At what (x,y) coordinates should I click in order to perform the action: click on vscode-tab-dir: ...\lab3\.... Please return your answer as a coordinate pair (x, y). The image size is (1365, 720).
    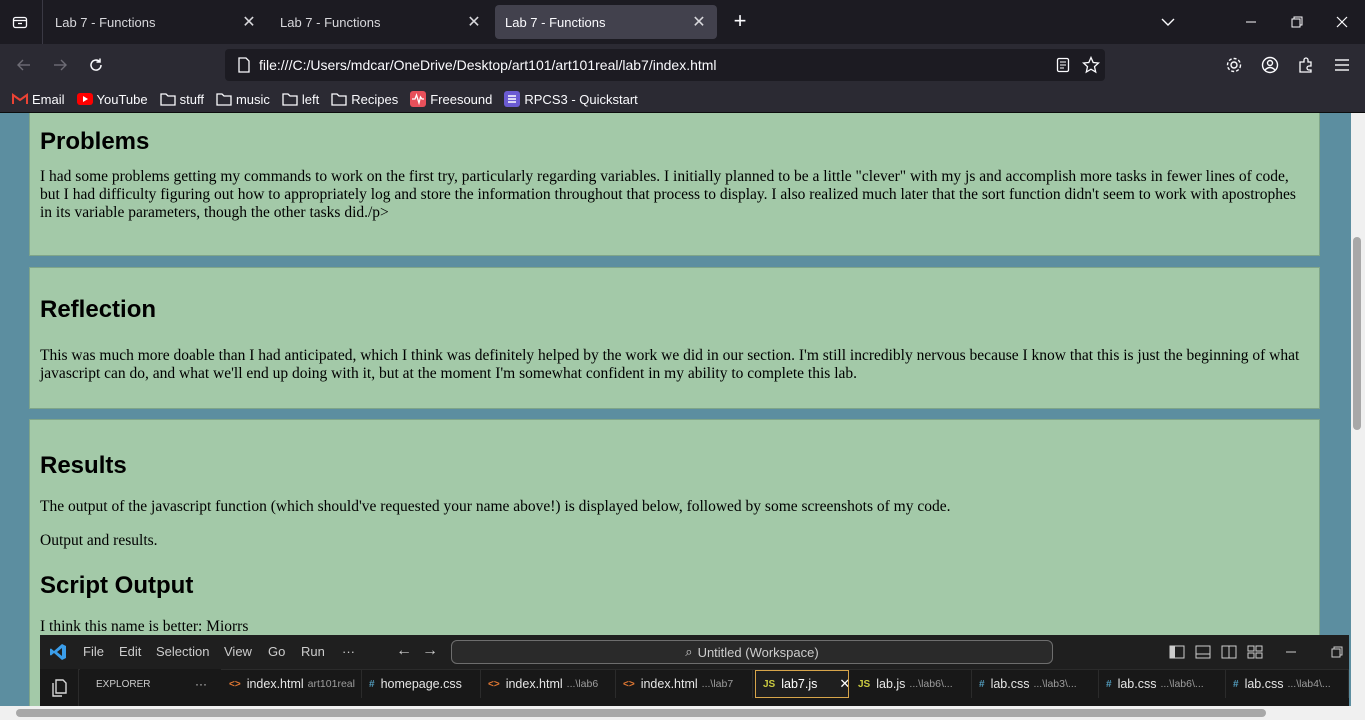
    Looking at the image, I should click on (1055, 684).